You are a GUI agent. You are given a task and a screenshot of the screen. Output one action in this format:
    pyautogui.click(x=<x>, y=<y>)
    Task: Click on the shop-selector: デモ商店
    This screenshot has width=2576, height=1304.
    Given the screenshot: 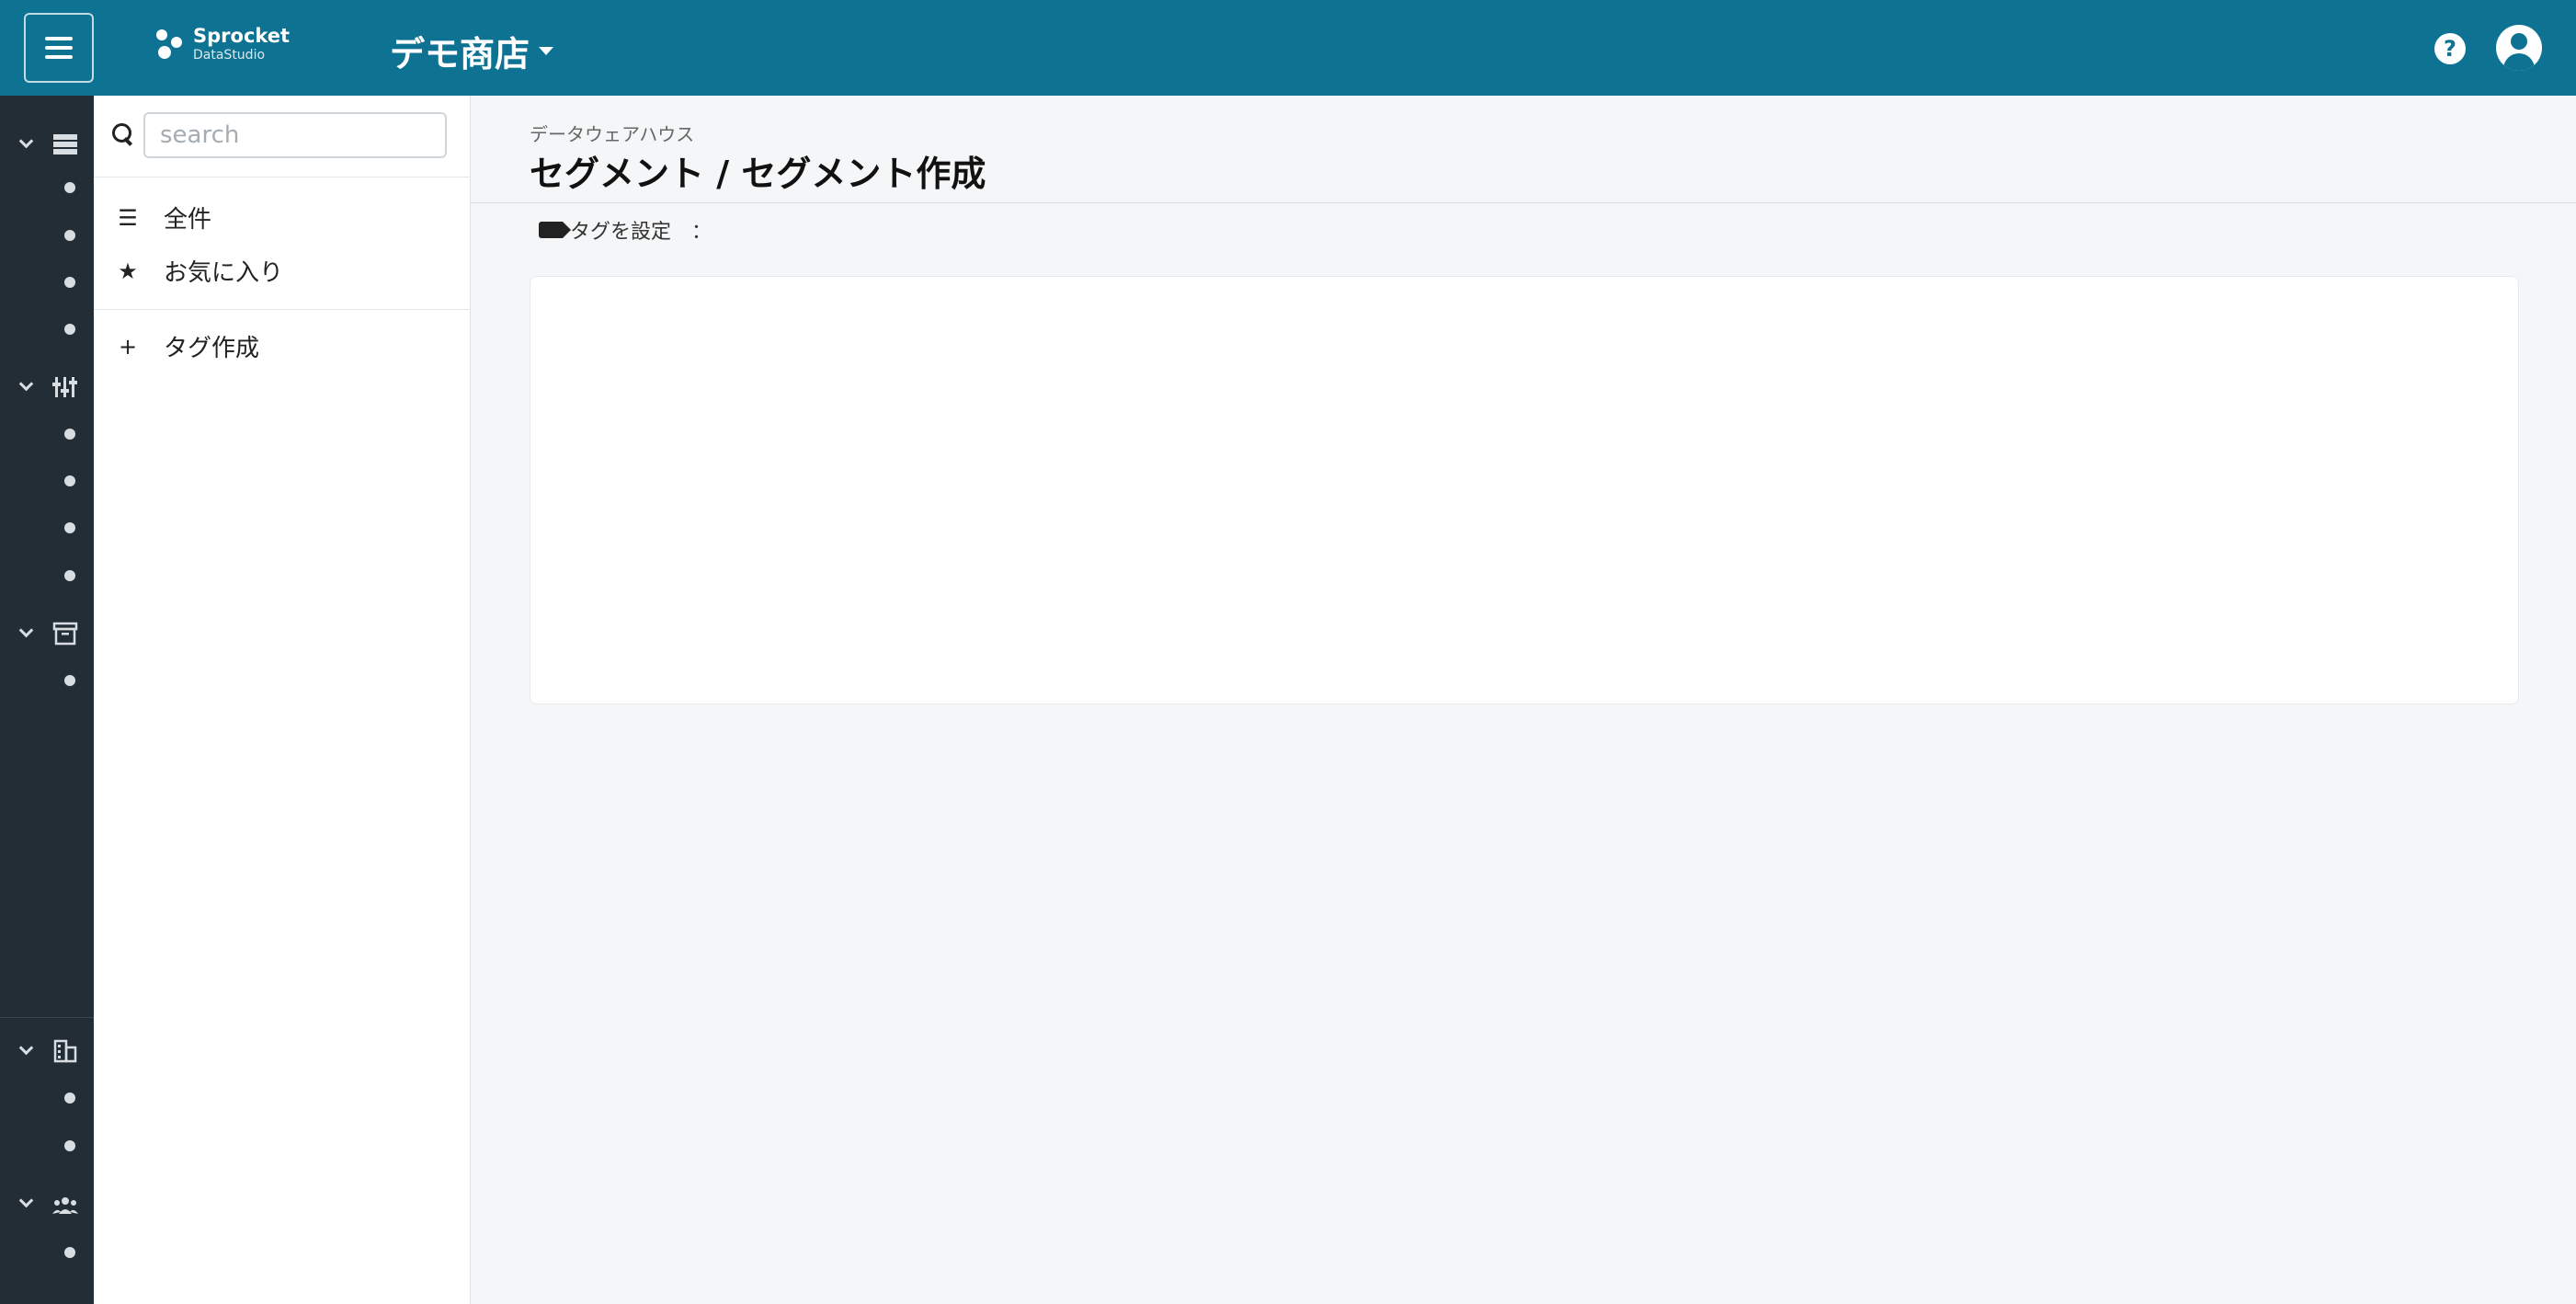 What is the action you would take?
    pyautogui.click(x=472, y=51)
    